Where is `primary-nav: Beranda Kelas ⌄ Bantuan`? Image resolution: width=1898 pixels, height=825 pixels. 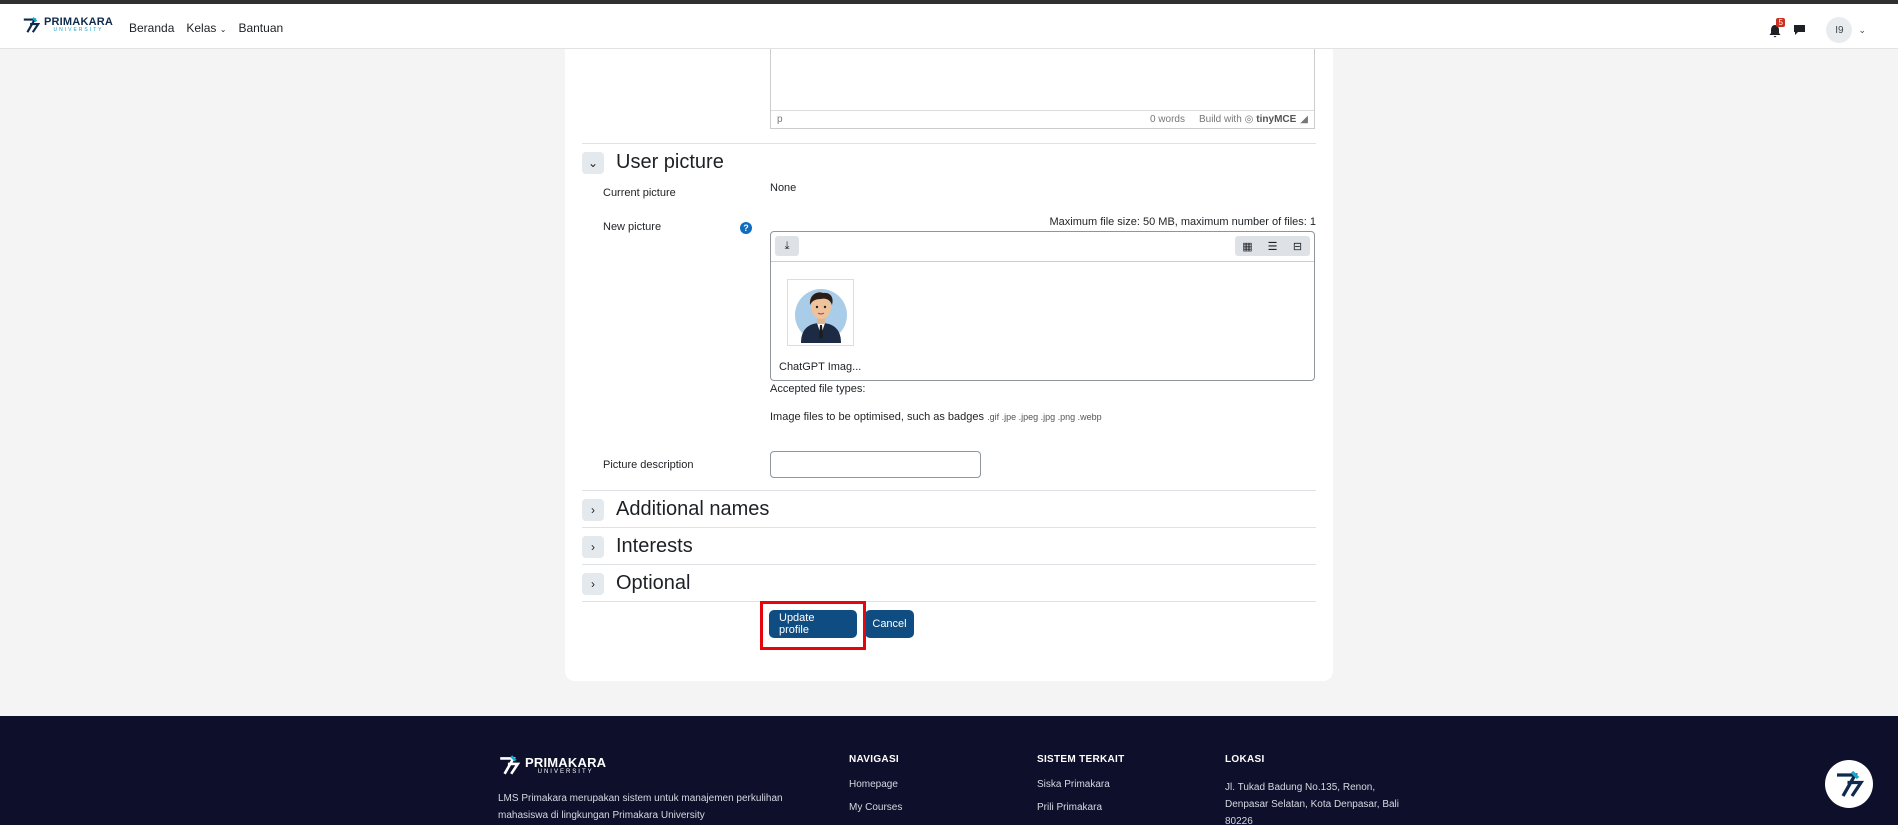 primary-nav: Beranda Kelas ⌄ Bantuan is located at coordinates (206, 28).